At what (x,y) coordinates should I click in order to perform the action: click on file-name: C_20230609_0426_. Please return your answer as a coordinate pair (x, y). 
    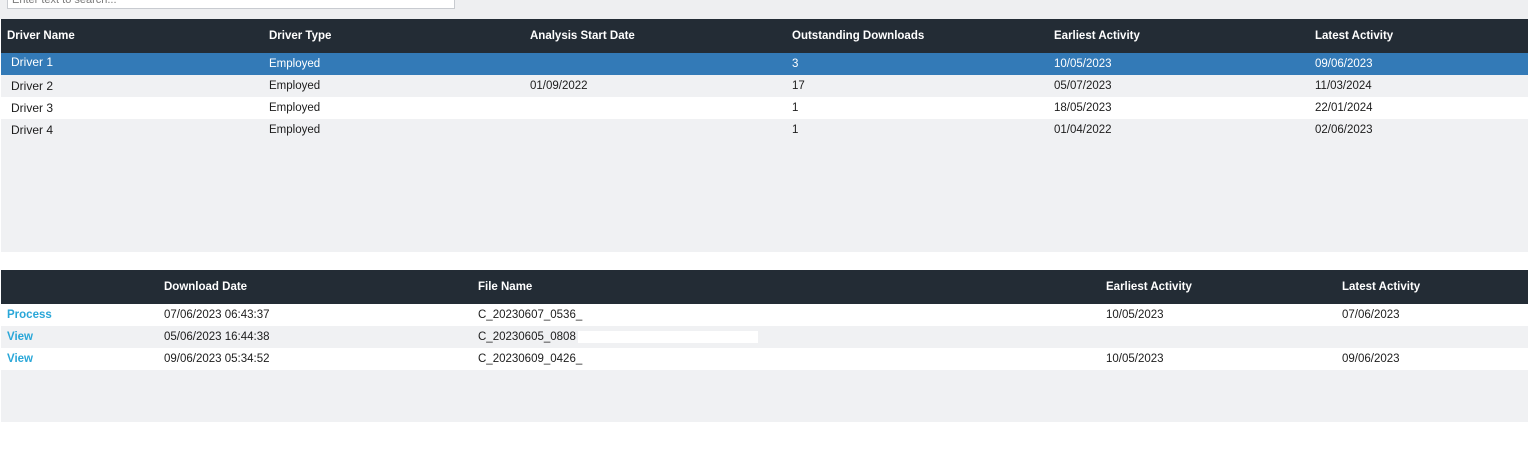
    Looking at the image, I should click on (530, 359).